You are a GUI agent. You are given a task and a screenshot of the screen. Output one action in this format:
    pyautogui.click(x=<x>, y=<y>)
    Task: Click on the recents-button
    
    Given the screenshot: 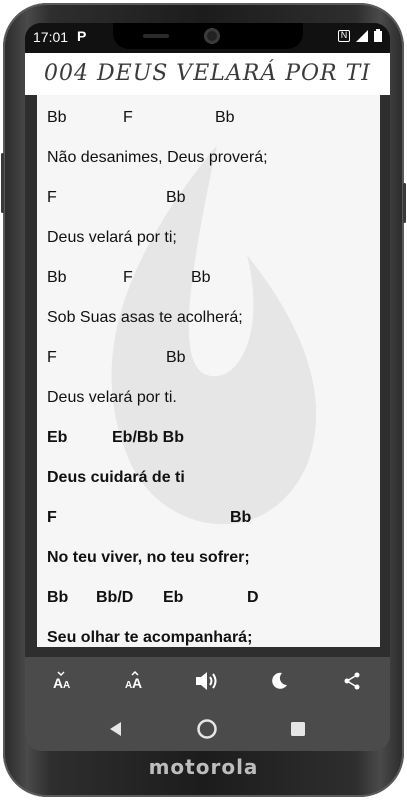 What is the action you would take?
    pyautogui.click(x=298, y=729)
    